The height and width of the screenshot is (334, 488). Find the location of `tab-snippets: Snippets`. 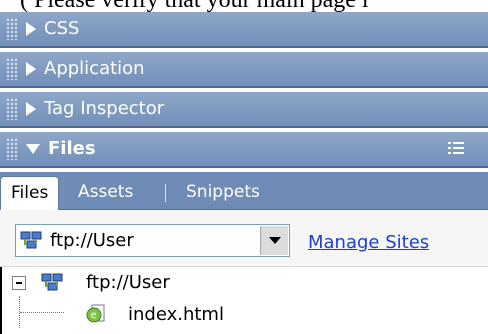

tab-snippets: Snippets is located at coordinates (223, 192).